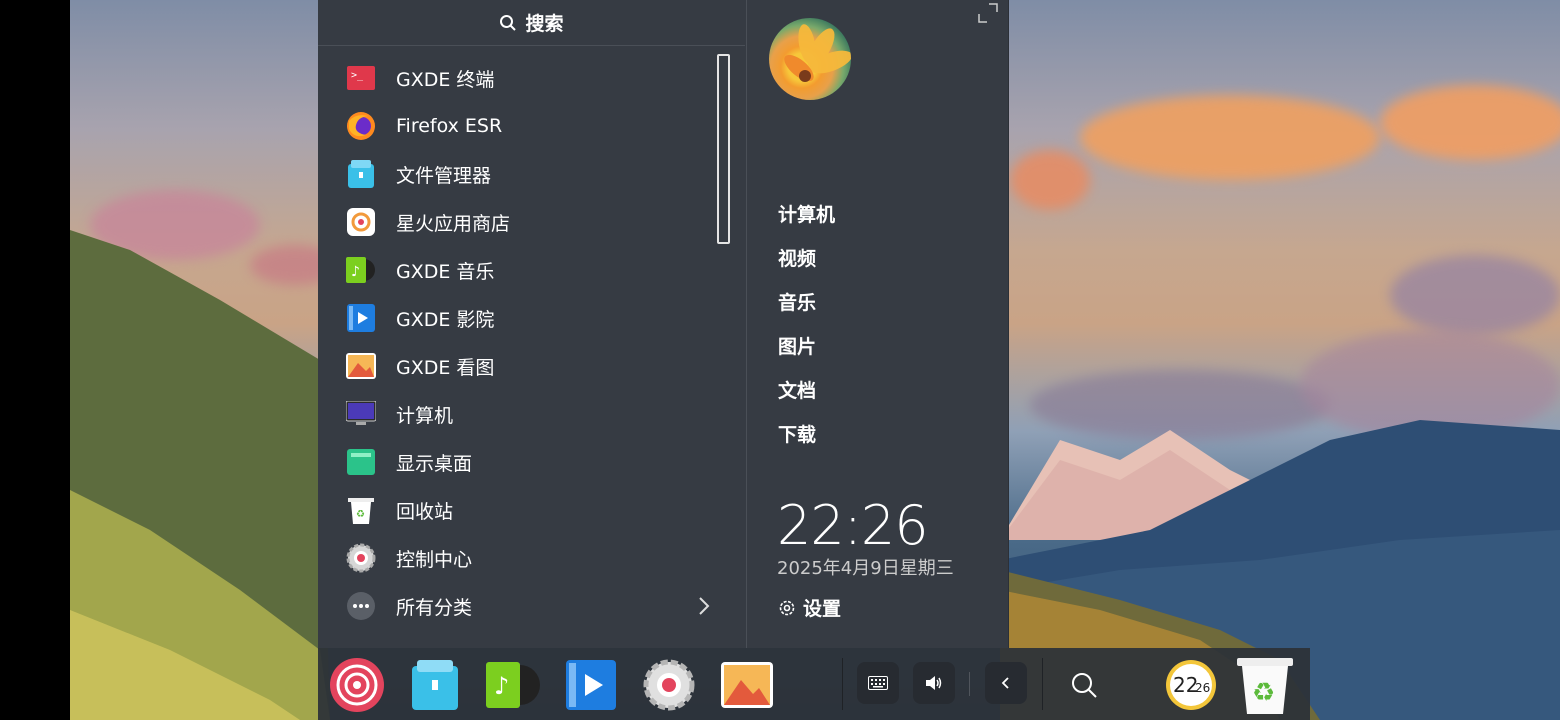 The height and width of the screenshot is (720, 1560). Describe the element at coordinates (1202, 688) in the screenshot. I see `clock-badge-minute: 26` at that location.